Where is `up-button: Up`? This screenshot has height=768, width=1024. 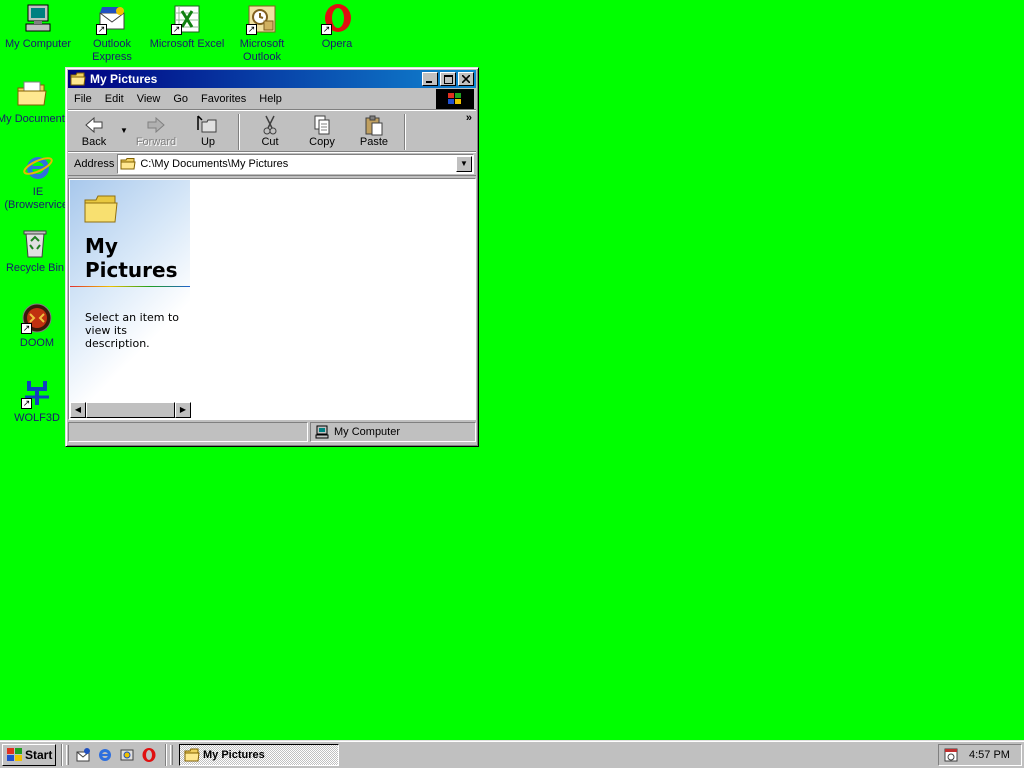
up-button: Up is located at coordinates (208, 132).